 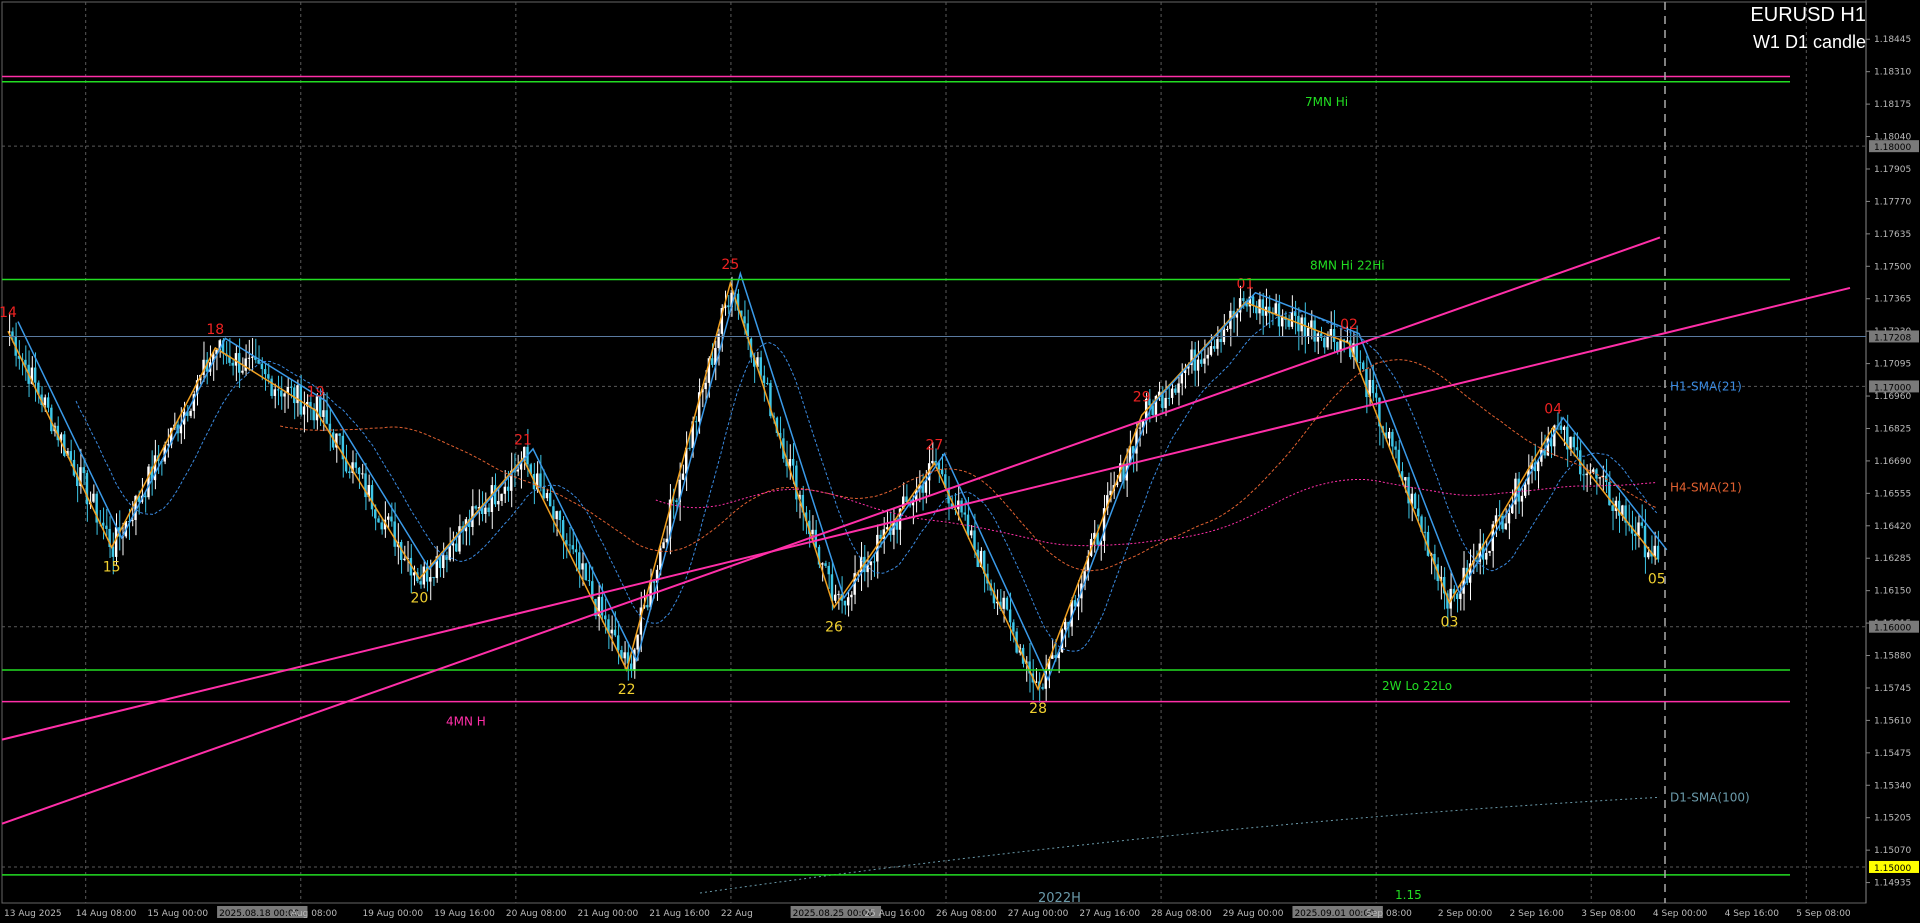 I want to click on y-tick-label: 1.17500, so click(x=1892, y=267).